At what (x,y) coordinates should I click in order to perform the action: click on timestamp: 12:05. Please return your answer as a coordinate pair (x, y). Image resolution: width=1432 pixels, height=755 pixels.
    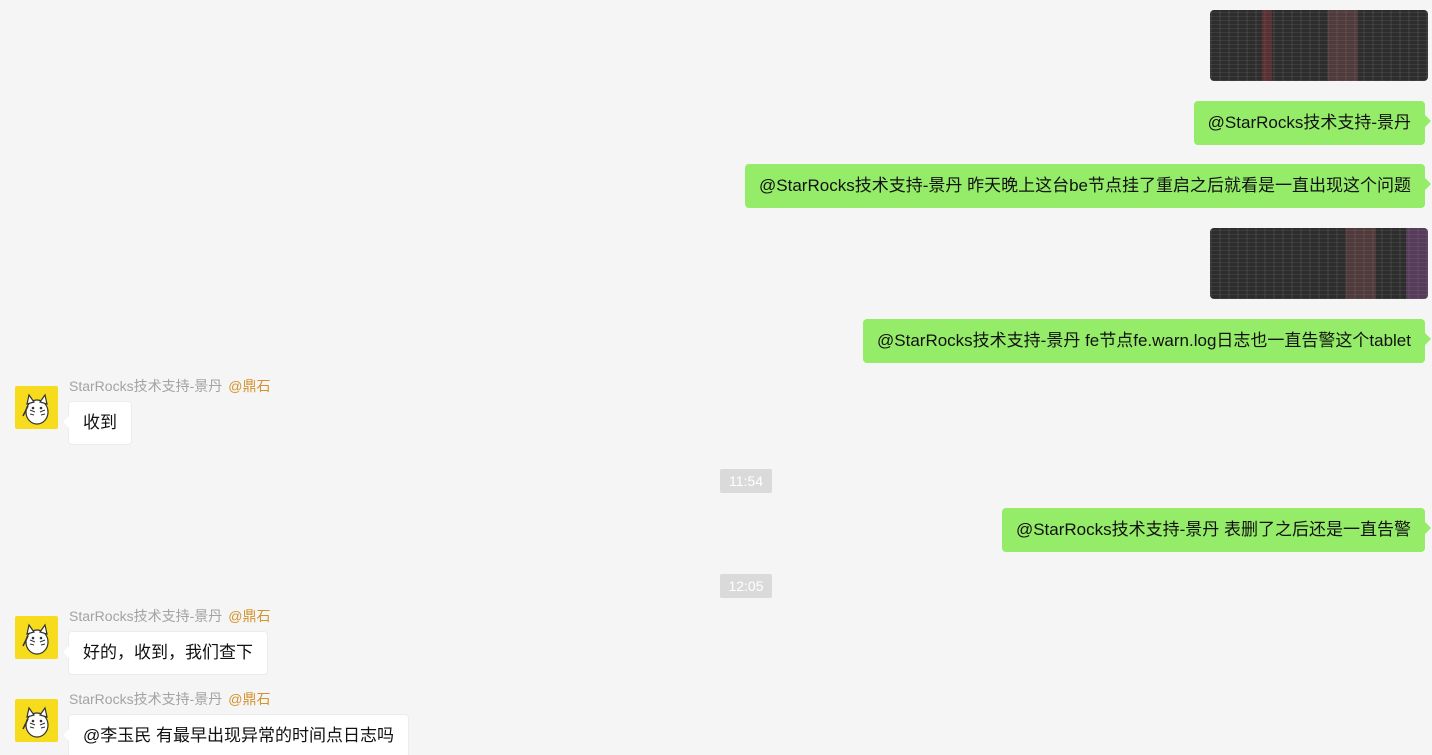
    Looking at the image, I should click on (746, 586).